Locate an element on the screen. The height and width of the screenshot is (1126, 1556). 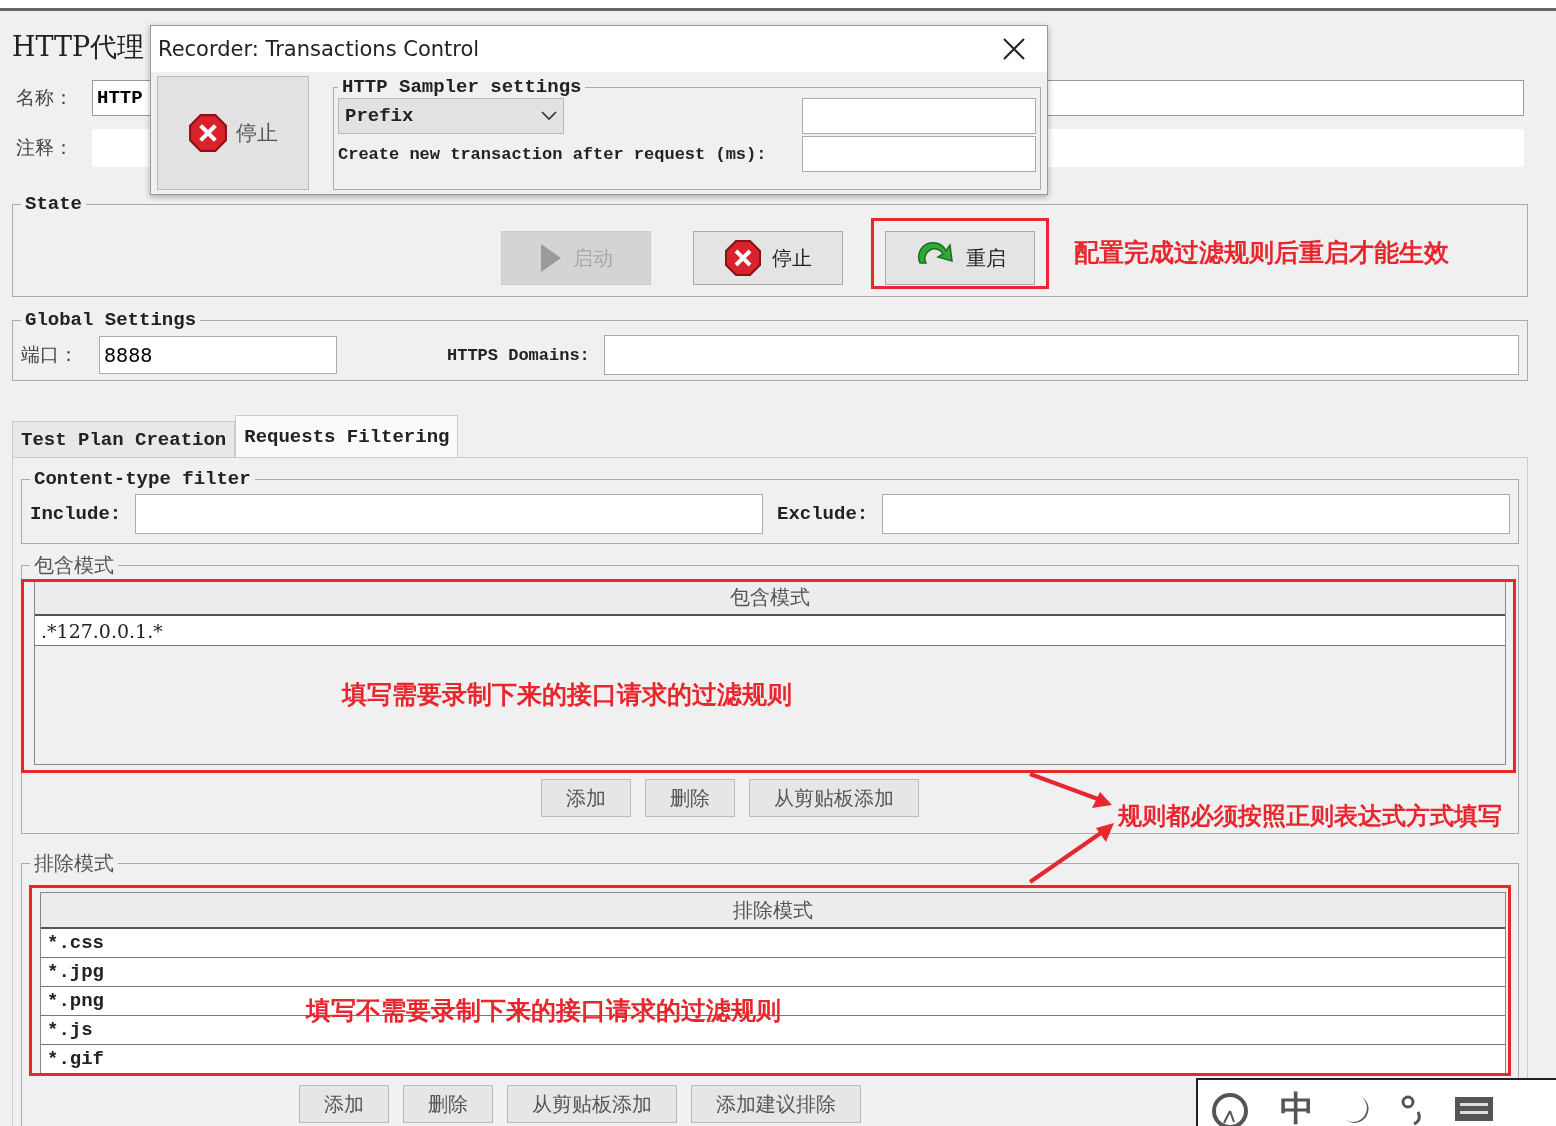
group-title: 排除模式 is located at coordinates (74, 863).